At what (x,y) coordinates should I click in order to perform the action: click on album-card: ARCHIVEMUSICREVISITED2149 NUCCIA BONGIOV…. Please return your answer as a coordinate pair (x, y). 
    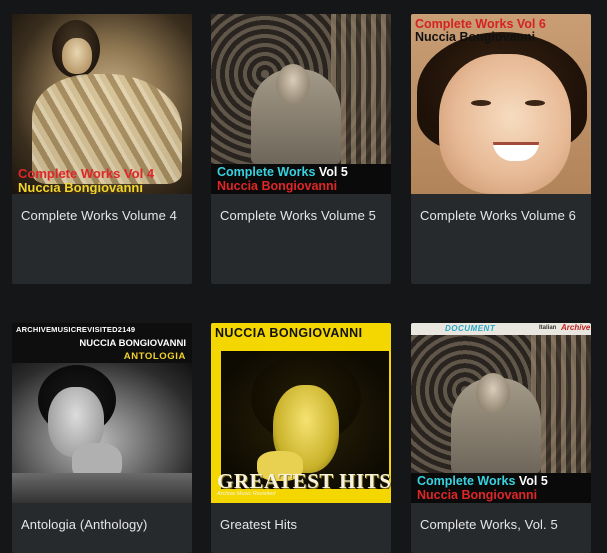
    Looking at the image, I should click on (102, 438).